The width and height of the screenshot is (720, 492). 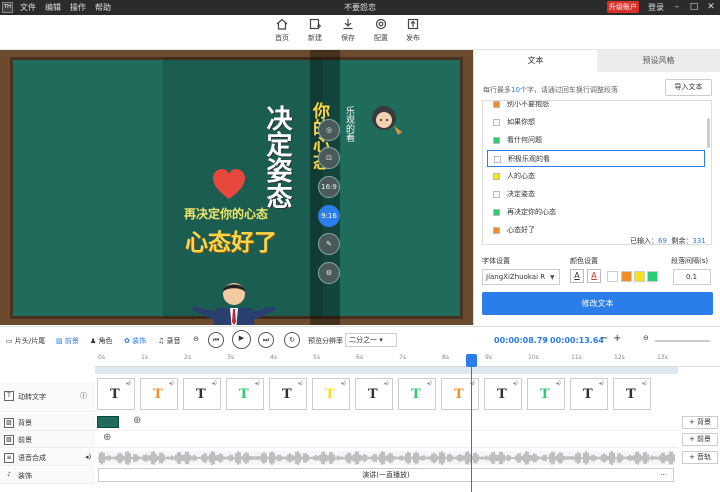 I want to click on music-clip: 演讲(一直播放) ···, so click(x=386, y=475).